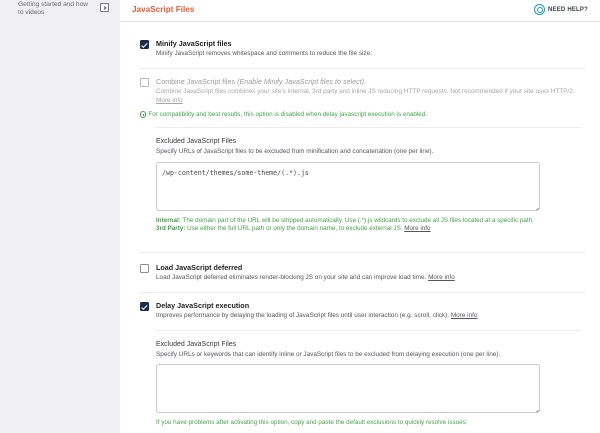 The image size is (600, 433). I want to click on play-video-icon, so click(104, 7).